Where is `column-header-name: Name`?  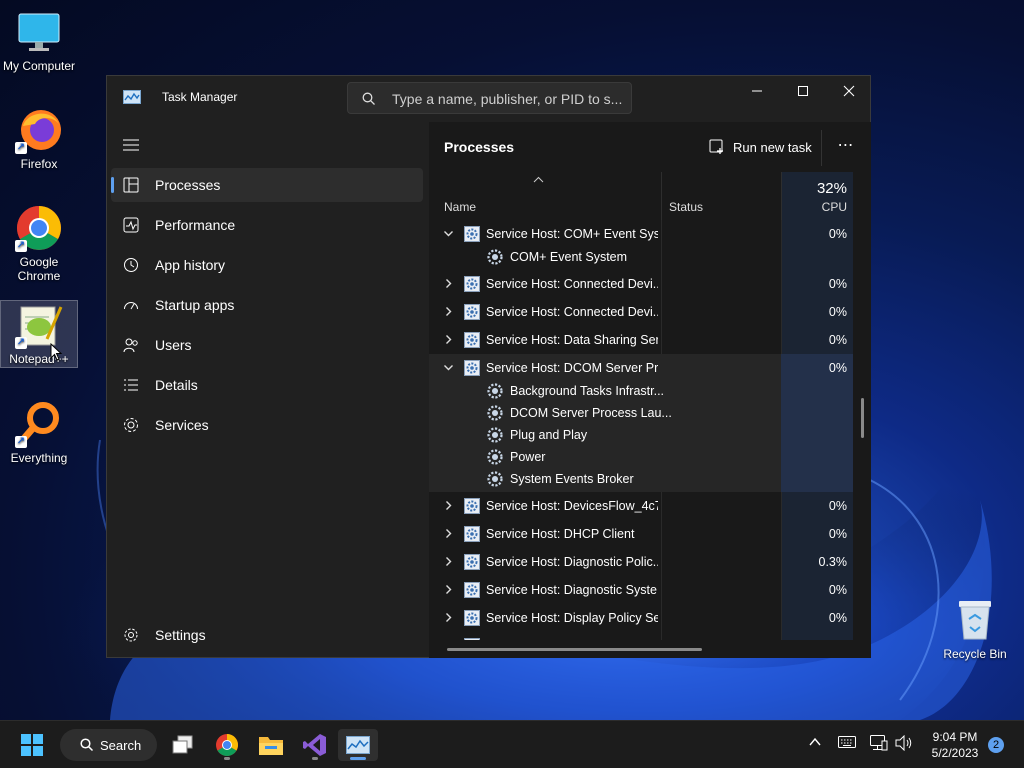 column-header-name: Name is located at coordinates (545, 196).